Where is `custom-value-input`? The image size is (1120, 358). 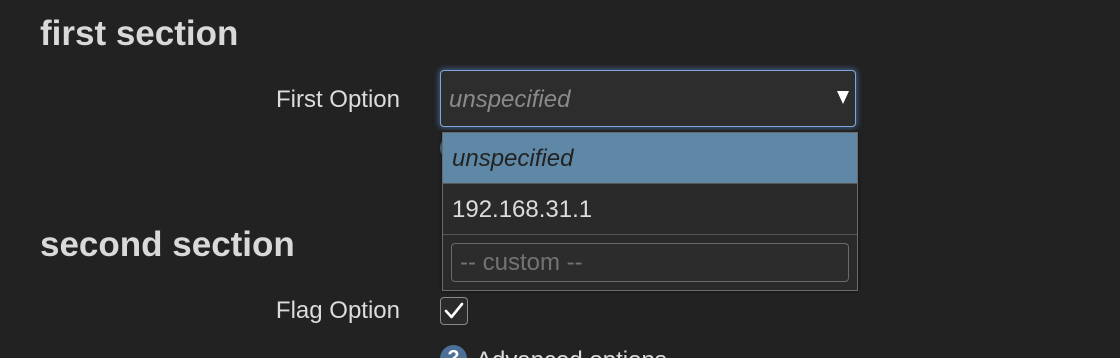 custom-value-input is located at coordinates (650, 262).